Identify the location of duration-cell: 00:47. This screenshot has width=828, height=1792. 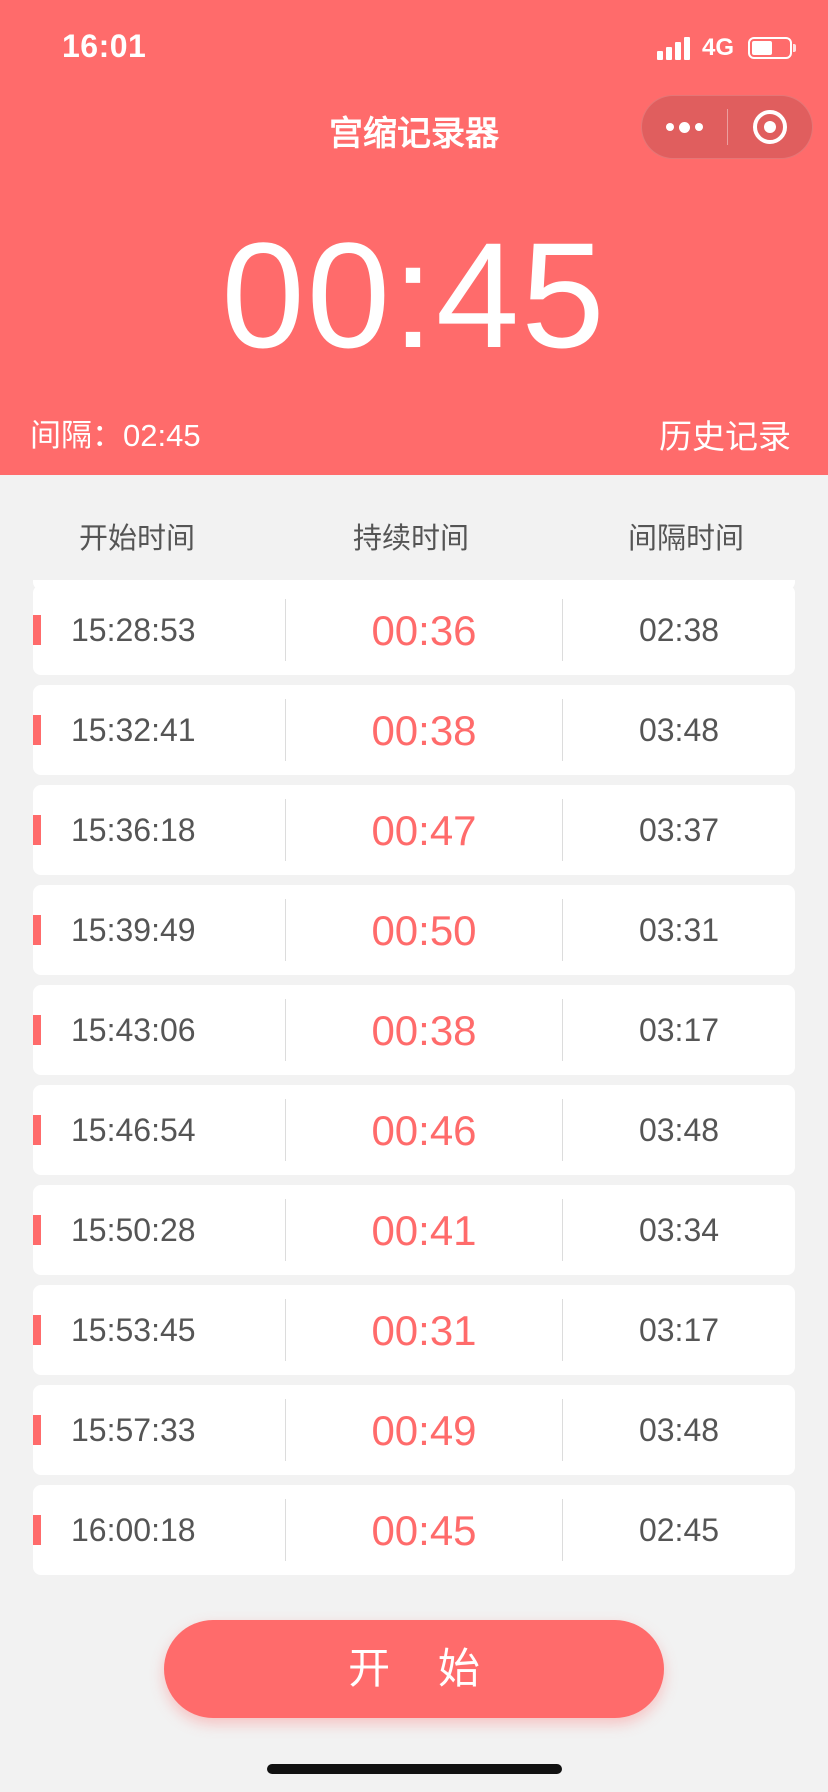
(424, 830).